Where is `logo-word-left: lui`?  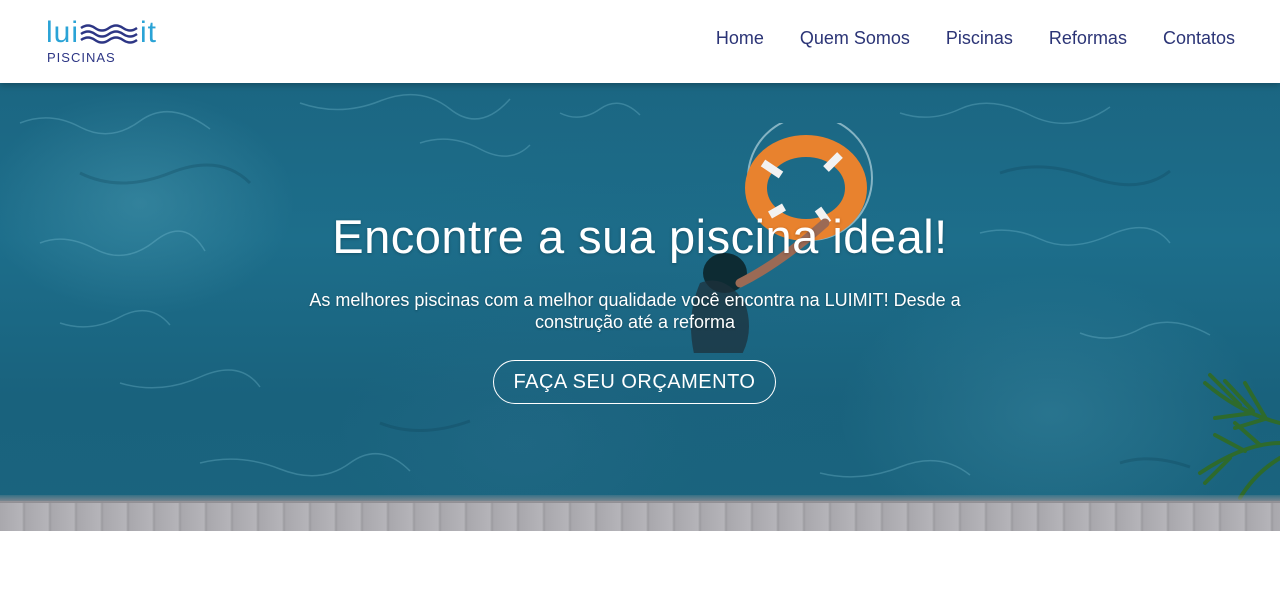
logo-word-left: lui is located at coordinates (63, 32).